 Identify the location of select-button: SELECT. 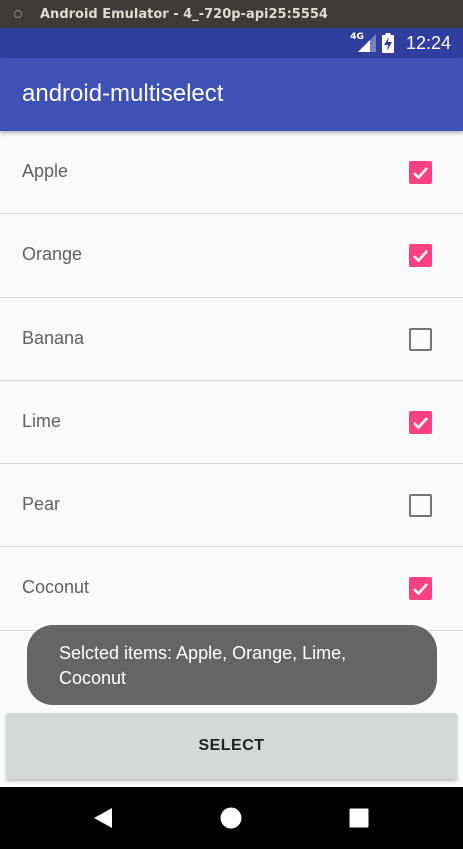
(231, 746).